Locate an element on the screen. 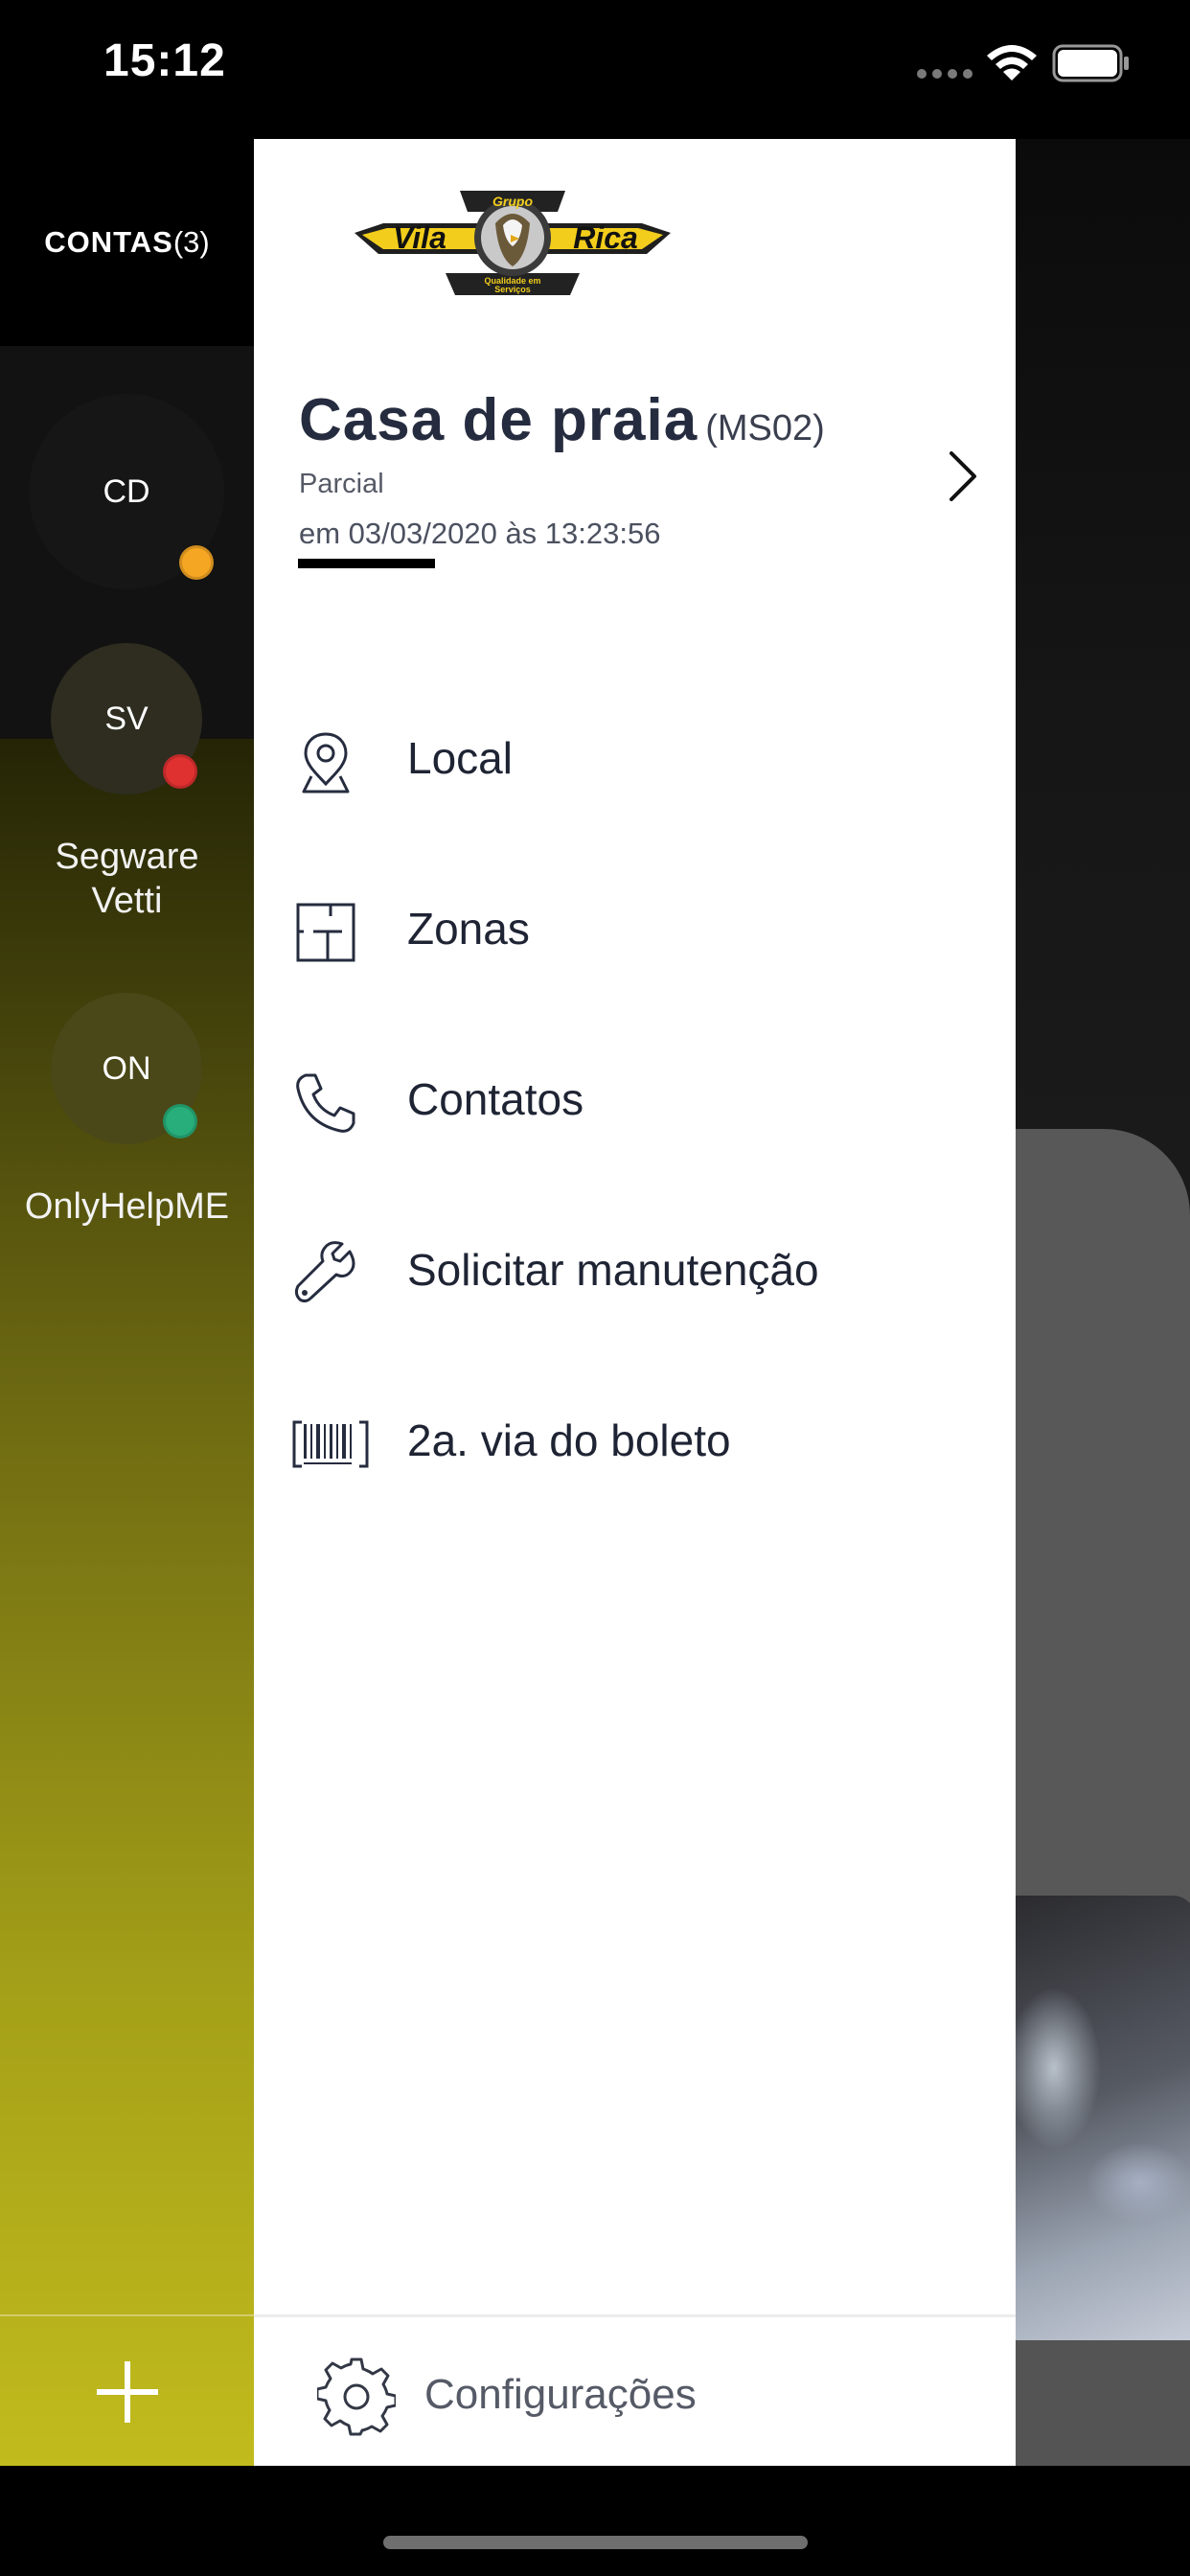 The width and height of the screenshot is (1190, 2576). menu-label: Contatos is located at coordinates (496, 1099).